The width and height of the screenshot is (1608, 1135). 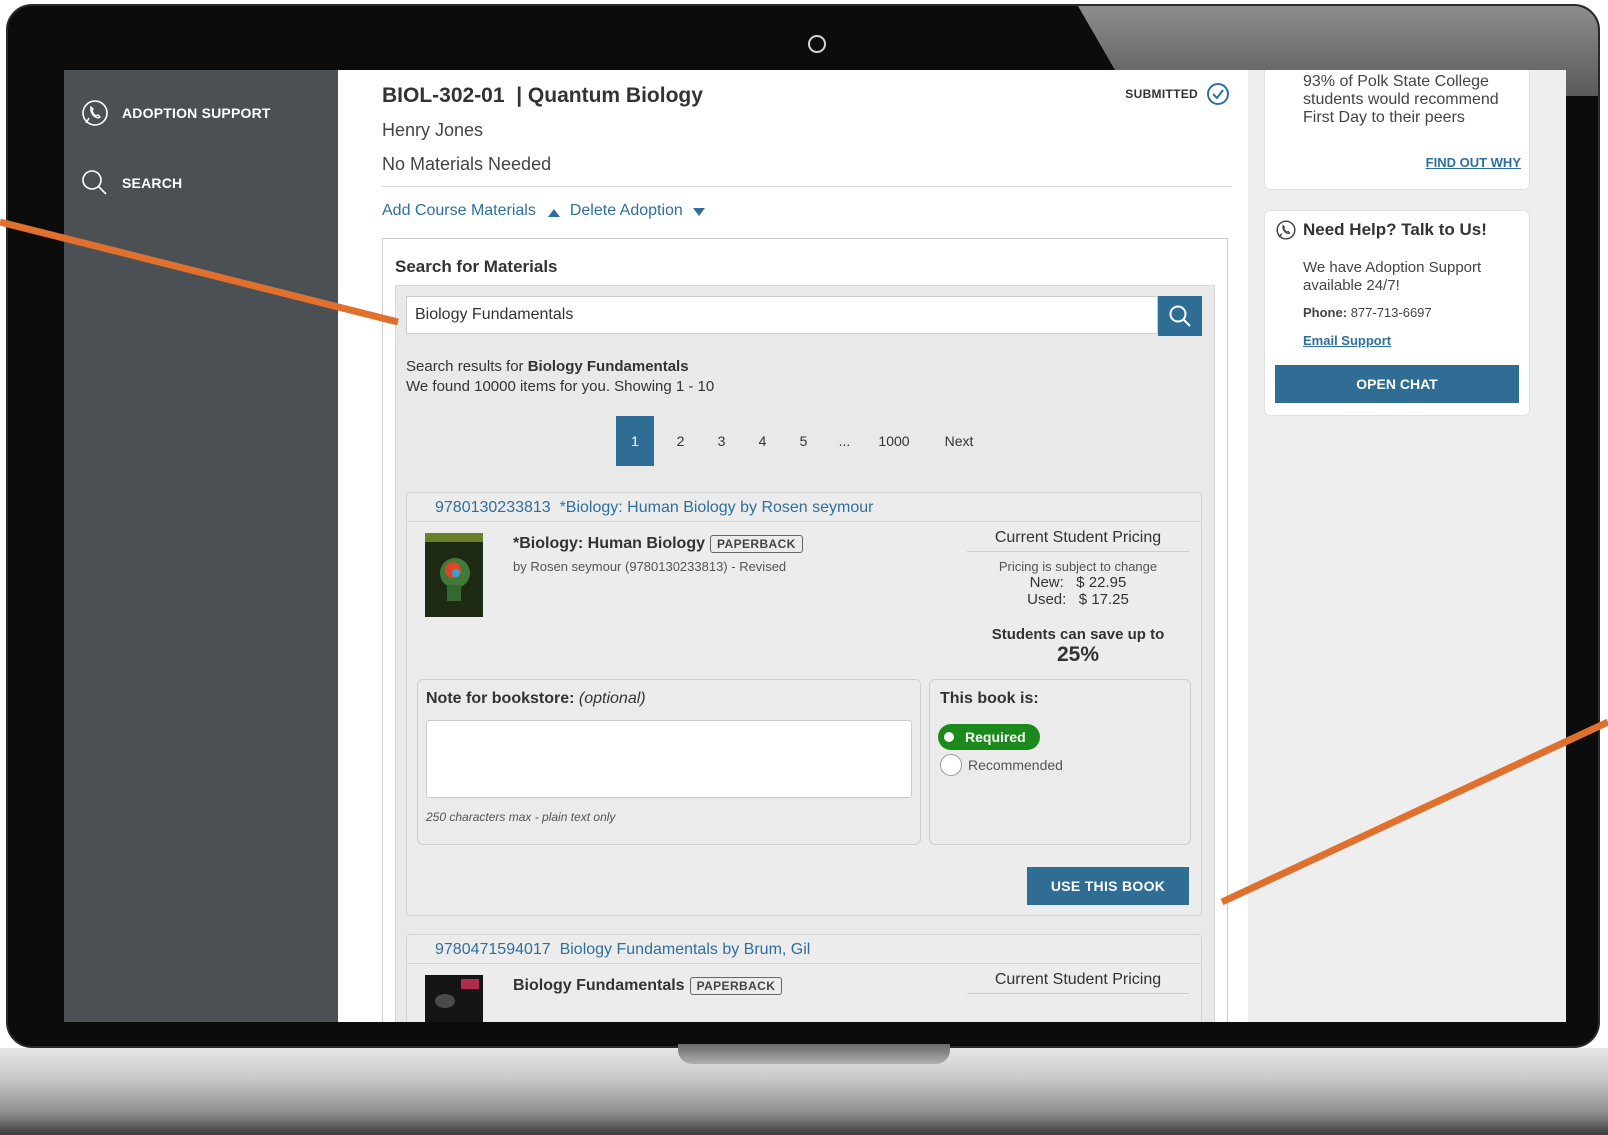 What do you see at coordinates (1078, 634) in the screenshot?
I see `savings-text: Students can save up to` at bounding box center [1078, 634].